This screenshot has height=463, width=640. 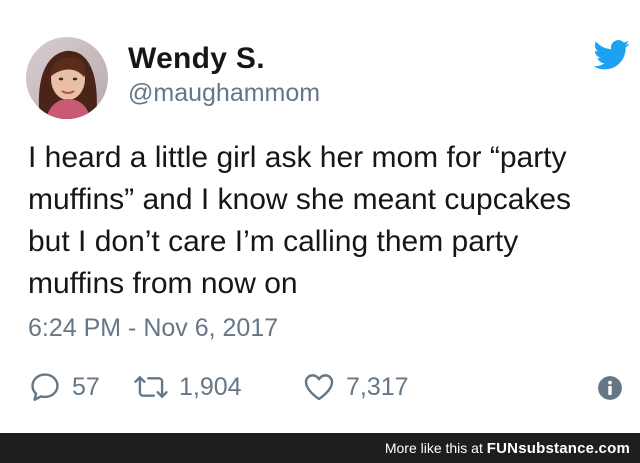 I want to click on footer-prefix: More like this at, so click(x=433, y=448).